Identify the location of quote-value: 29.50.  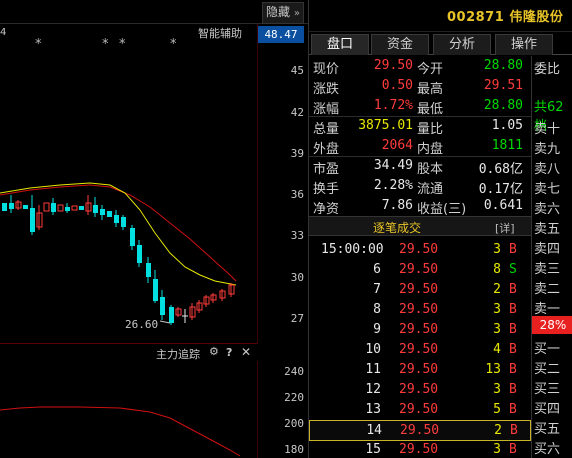
(393, 65).